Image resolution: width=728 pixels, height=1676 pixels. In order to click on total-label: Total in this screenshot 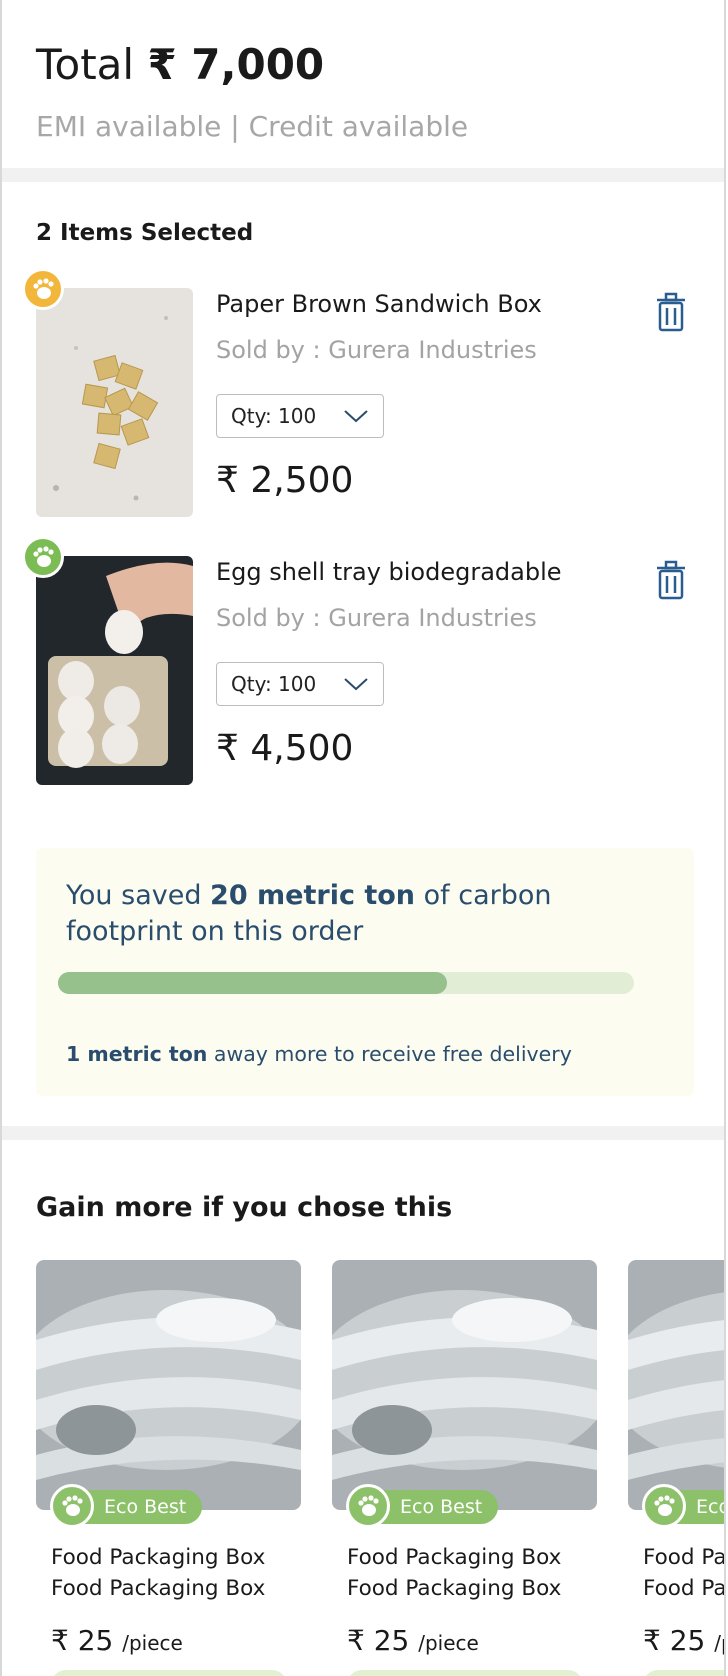, I will do `click(85, 64)`.